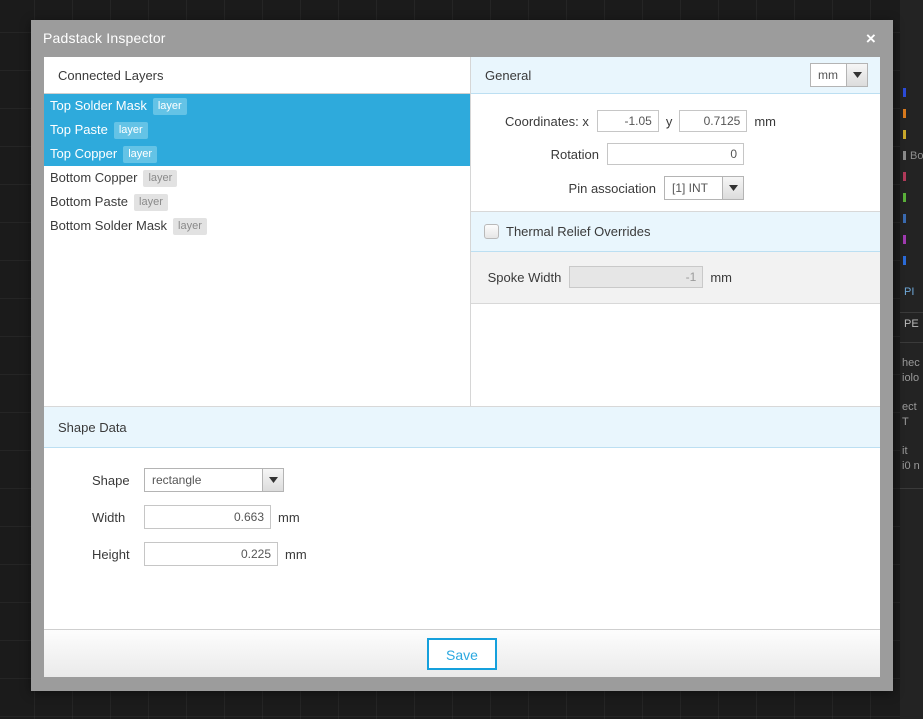 This screenshot has width=923, height=719. I want to click on dialog-footer: Save, so click(462, 653).